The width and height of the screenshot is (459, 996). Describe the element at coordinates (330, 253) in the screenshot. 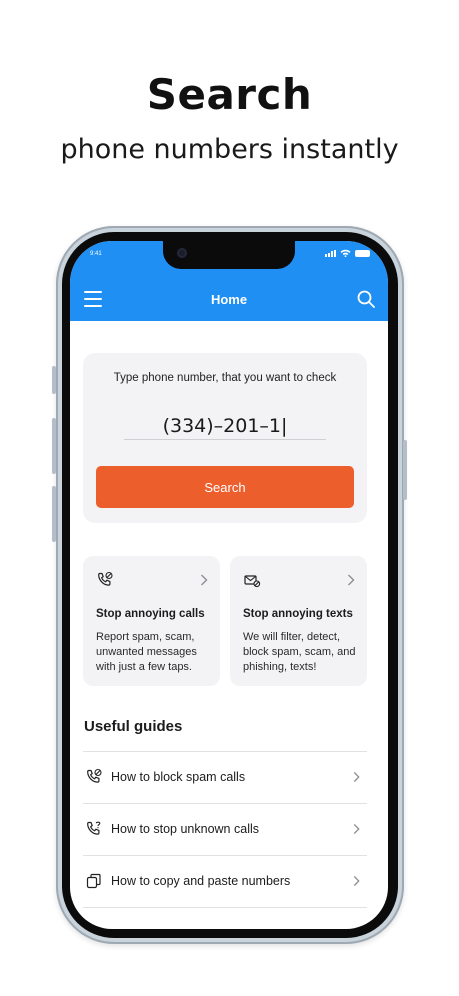

I see `cellular-signal-icon` at that location.